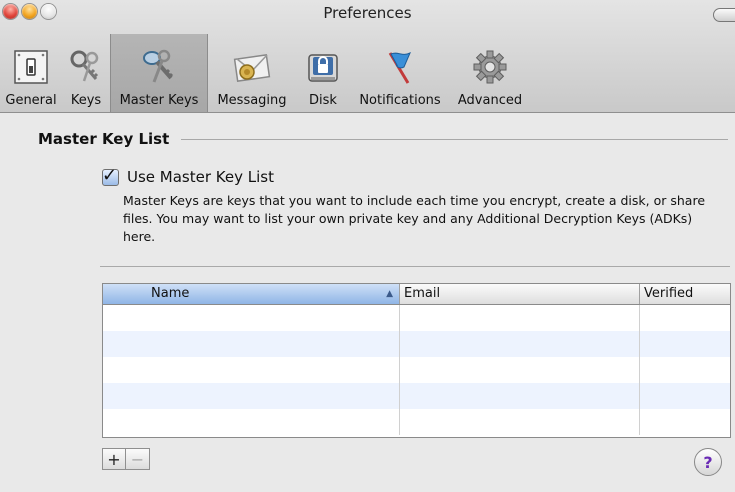 The width and height of the screenshot is (735, 492). Describe the element at coordinates (170, 293) in the screenshot. I see `column-header-name-label: Name` at that location.